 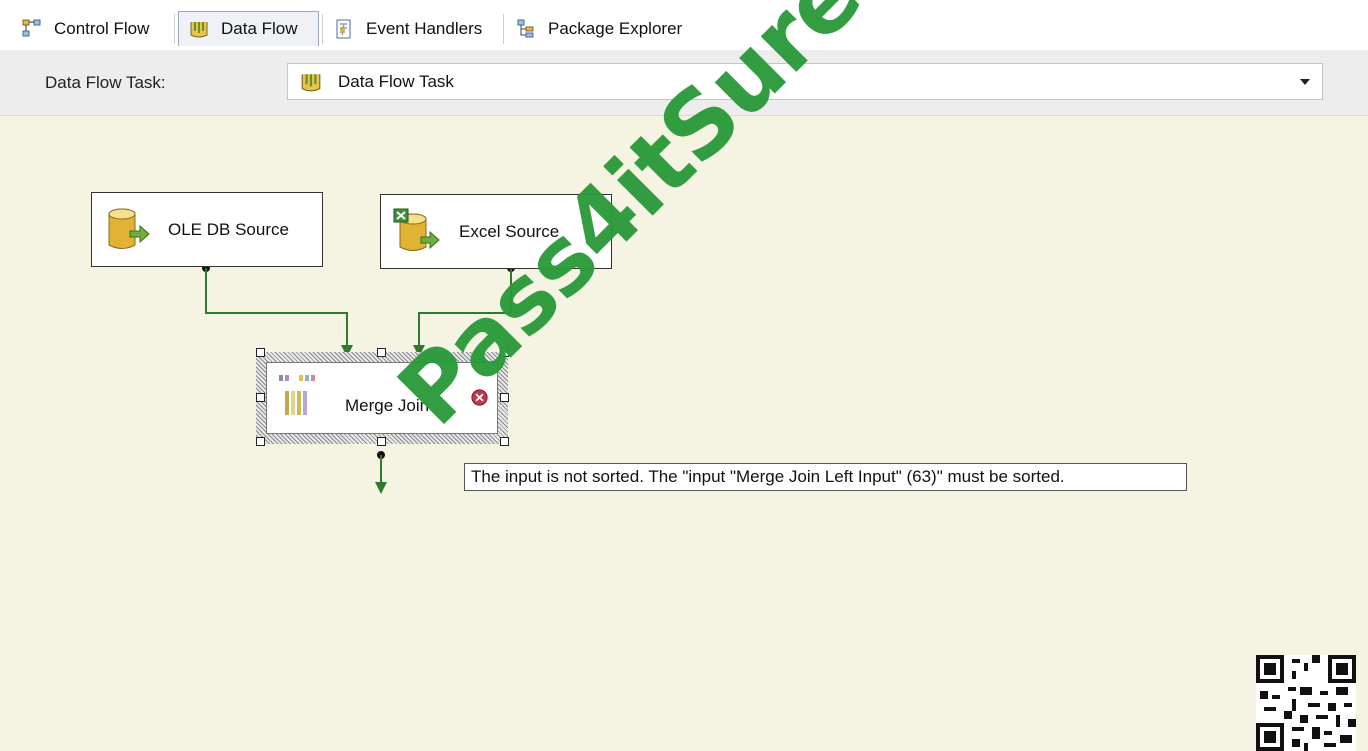 What do you see at coordinates (277, 310) in the screenshot?
I see `ole-db-source-path` at bounding box center [277, 310].